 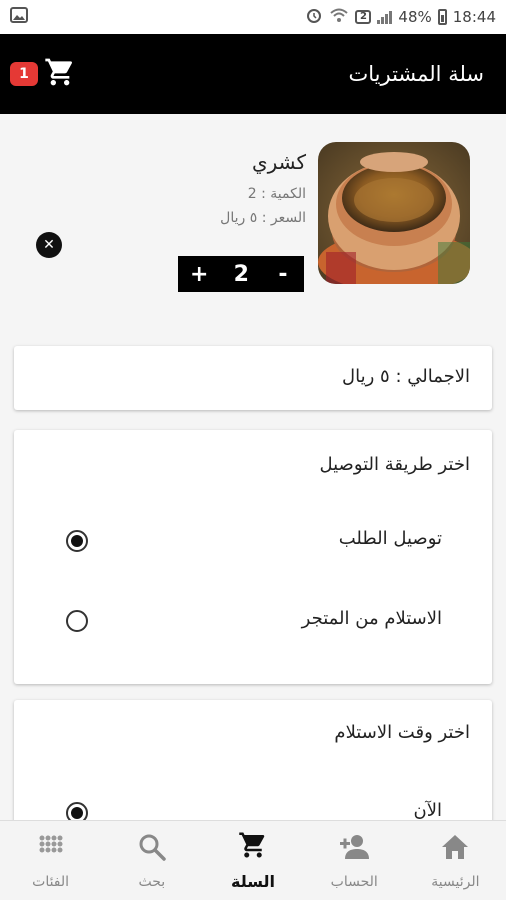 I want to click on decrease-quantity-button: -, so click(x=283, y=274).